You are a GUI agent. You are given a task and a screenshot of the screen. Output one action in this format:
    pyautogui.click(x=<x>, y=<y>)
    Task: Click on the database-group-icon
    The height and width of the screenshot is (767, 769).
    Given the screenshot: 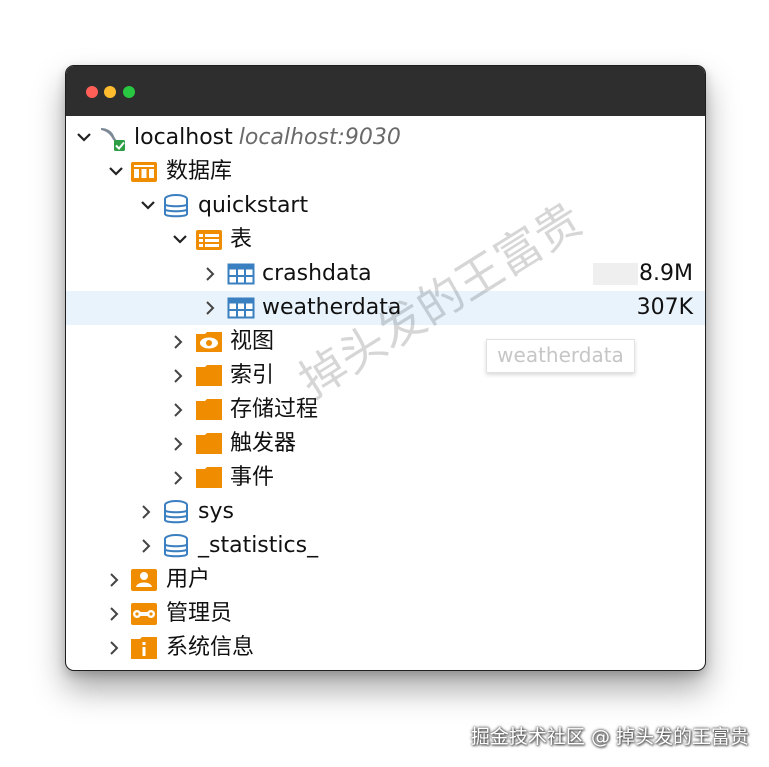 What is the action you would take?
    pyautogui.click(x=143, y=172)
    